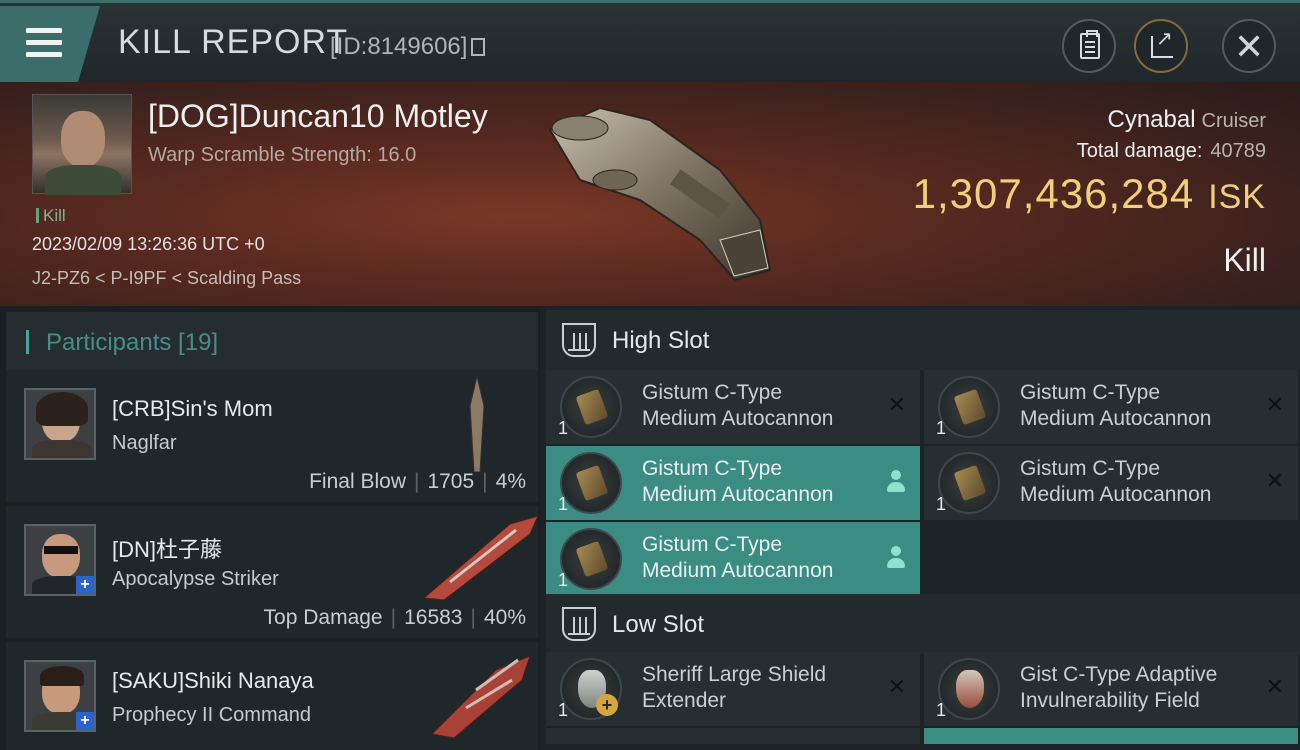  Describe the element at coordinates (504, 617) in the screenshot. I see `damage-percent: 40%` at that location.